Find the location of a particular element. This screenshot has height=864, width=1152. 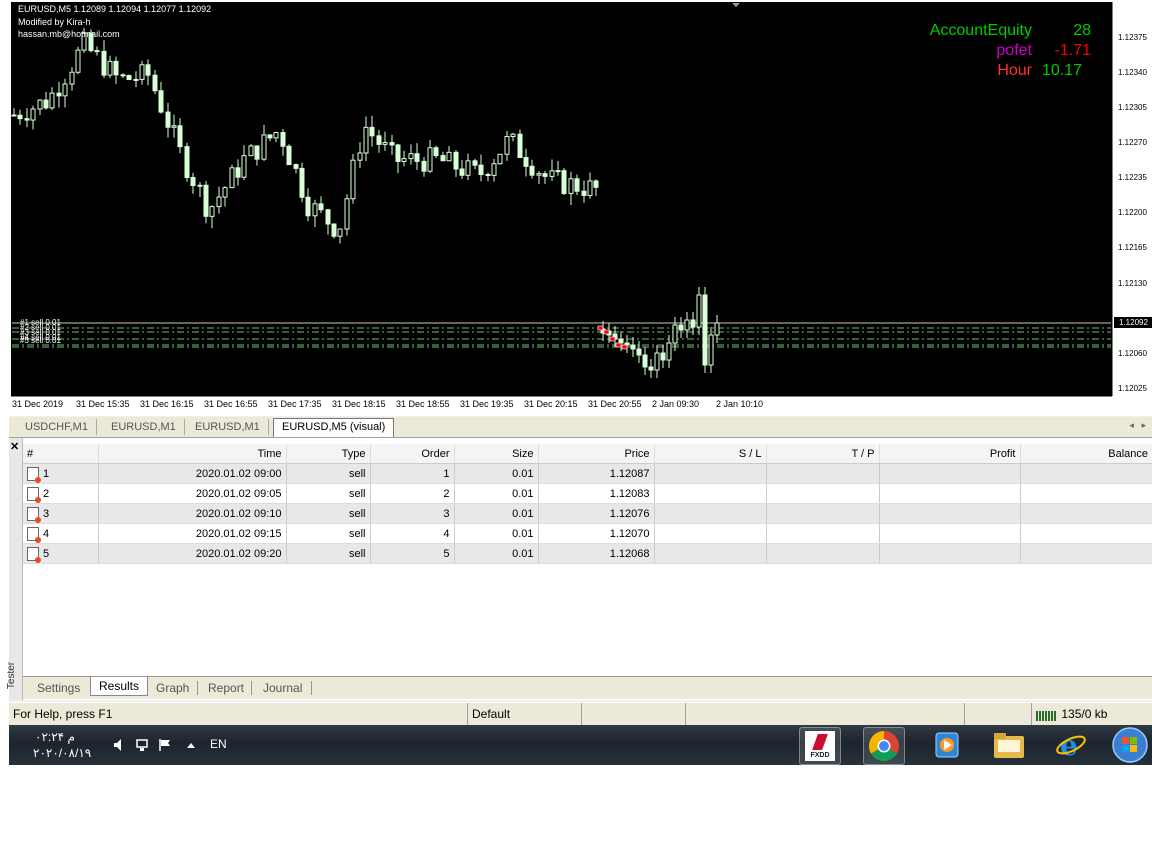

col-header-order: Order is located at coordinates (412, 454).